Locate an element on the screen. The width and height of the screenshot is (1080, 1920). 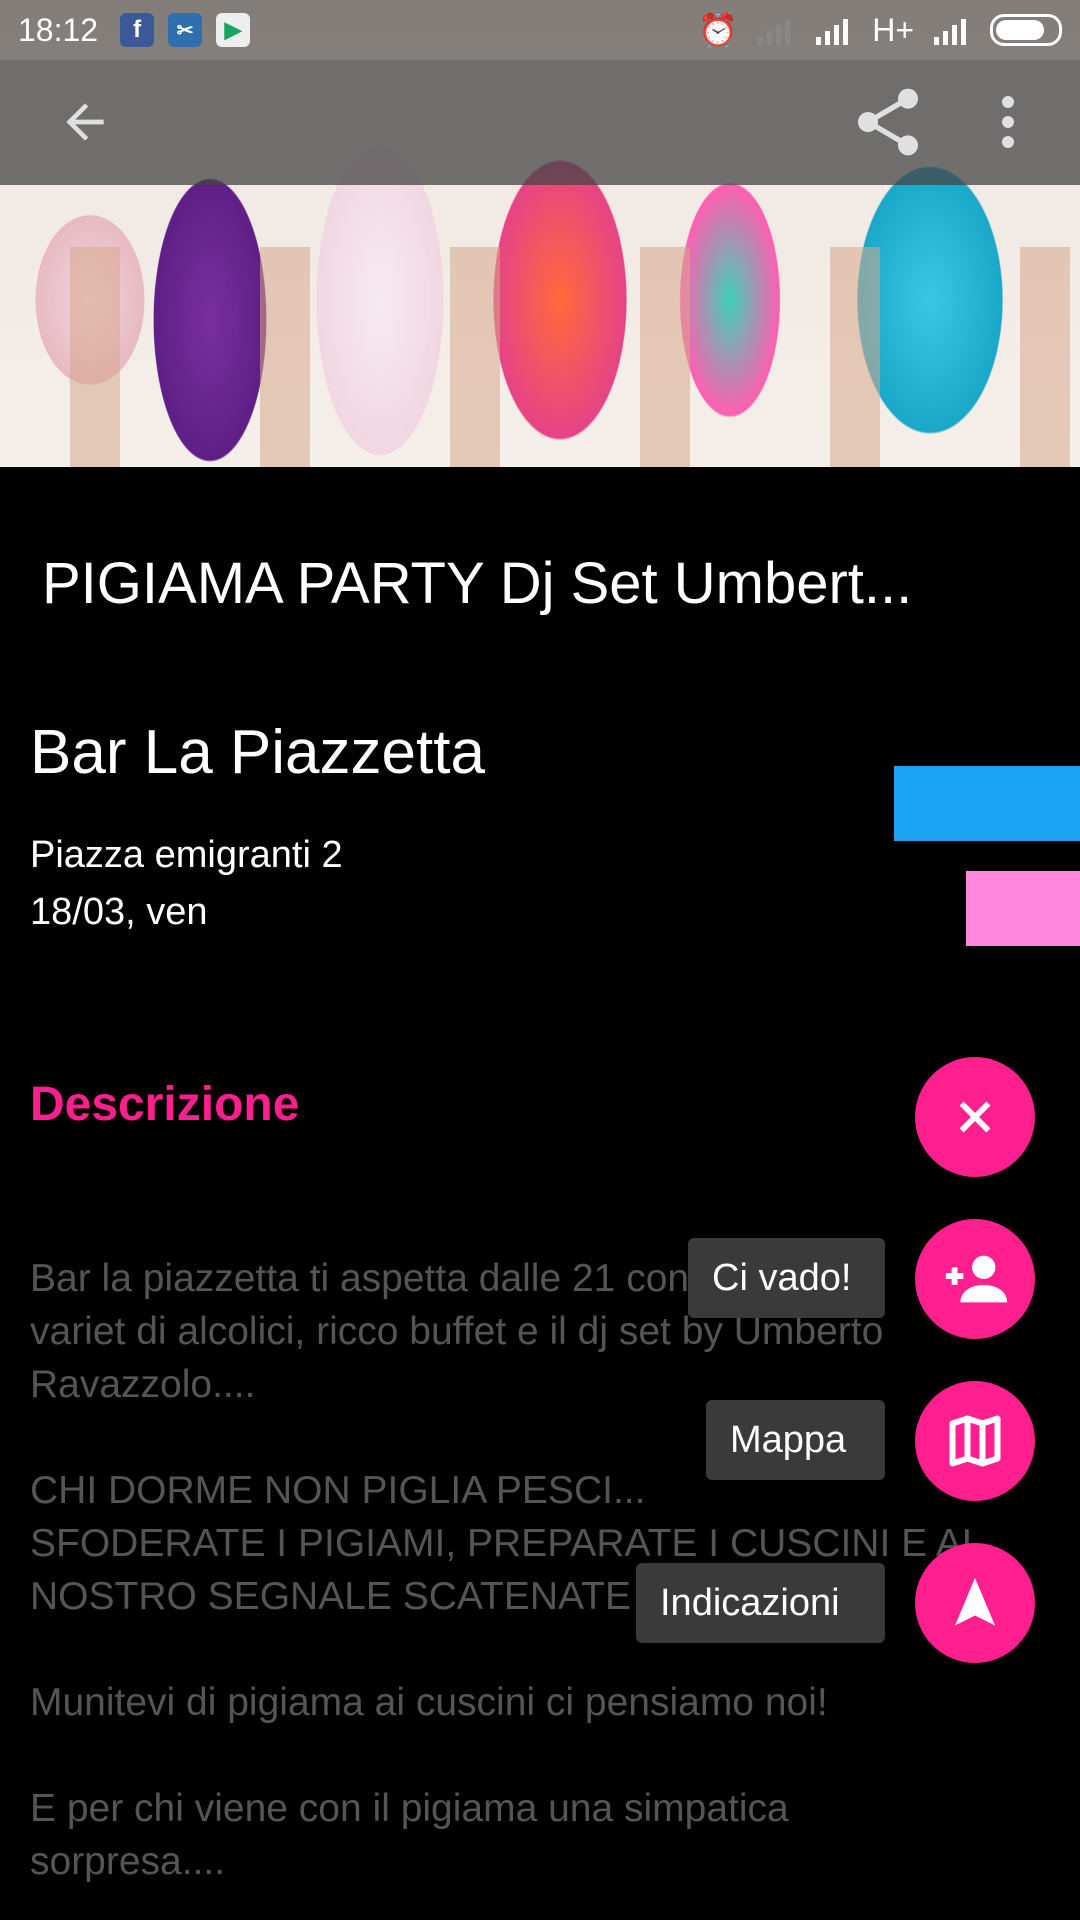
back-button is located at coordinates (85, 122).